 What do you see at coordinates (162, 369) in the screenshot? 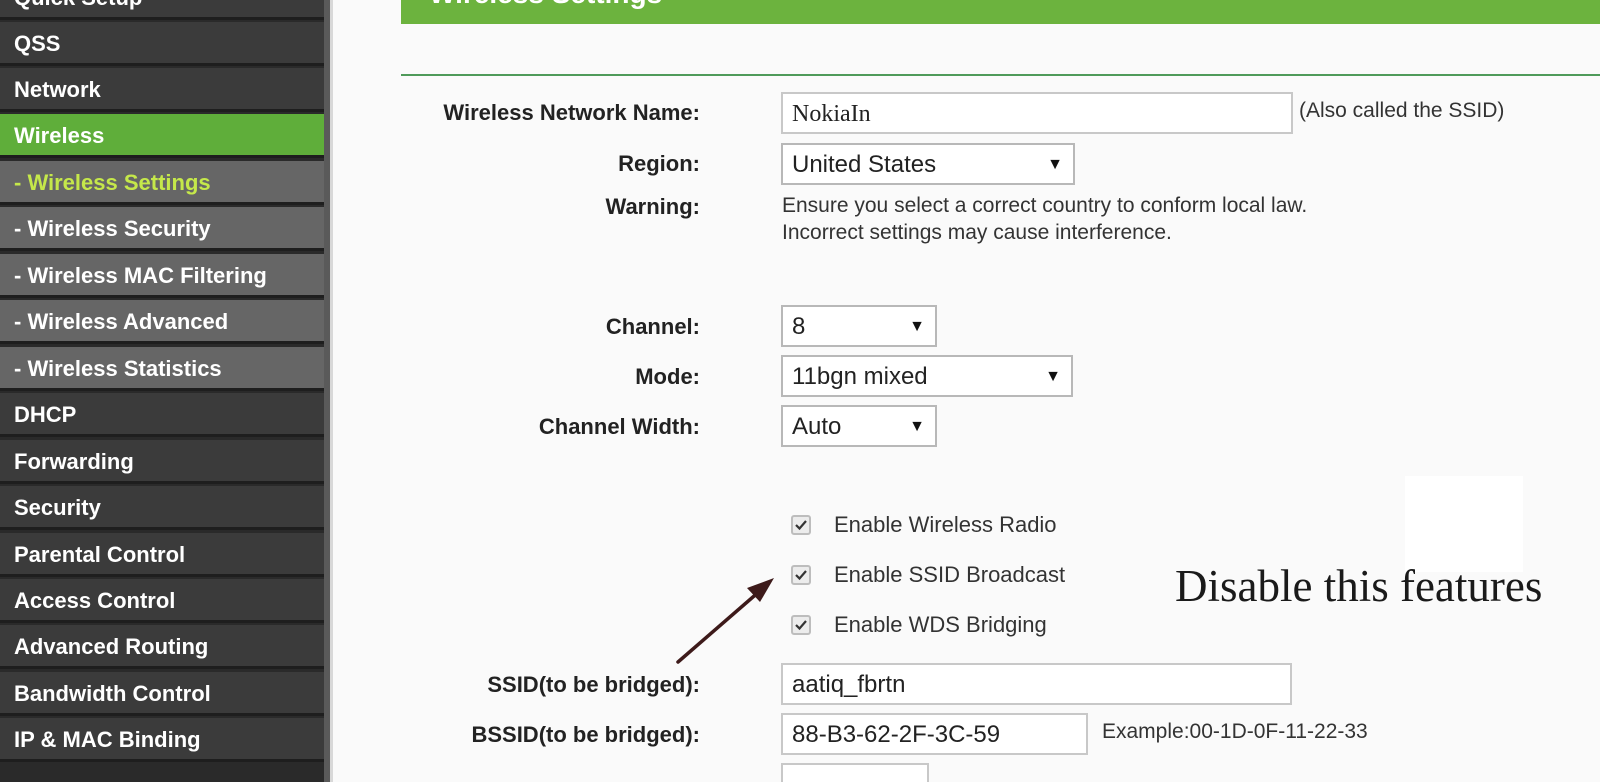
I see `sidebar-item-wireless-statistics: - Wireless Statistics` at bounding box center [162, 369].